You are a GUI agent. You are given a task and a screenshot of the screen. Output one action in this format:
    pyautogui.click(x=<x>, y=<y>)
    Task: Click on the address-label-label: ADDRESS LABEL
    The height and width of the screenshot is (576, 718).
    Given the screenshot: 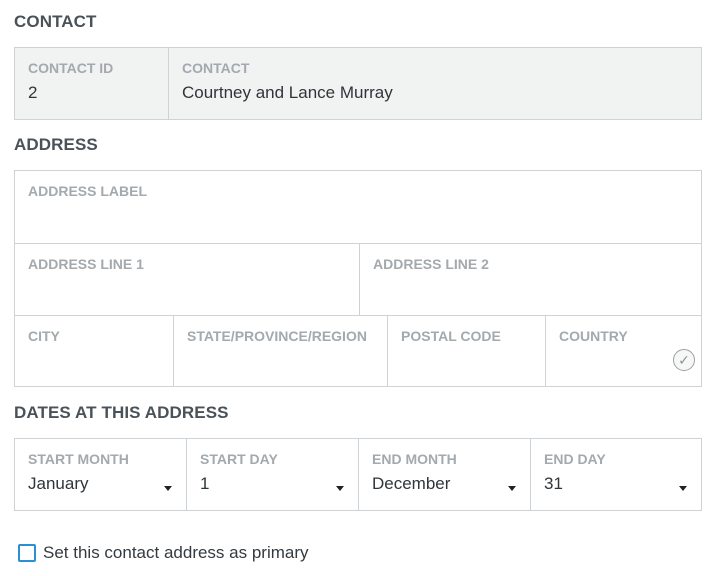 What is the action you would take?
    pyautogui.click(x=88, y=191)
    